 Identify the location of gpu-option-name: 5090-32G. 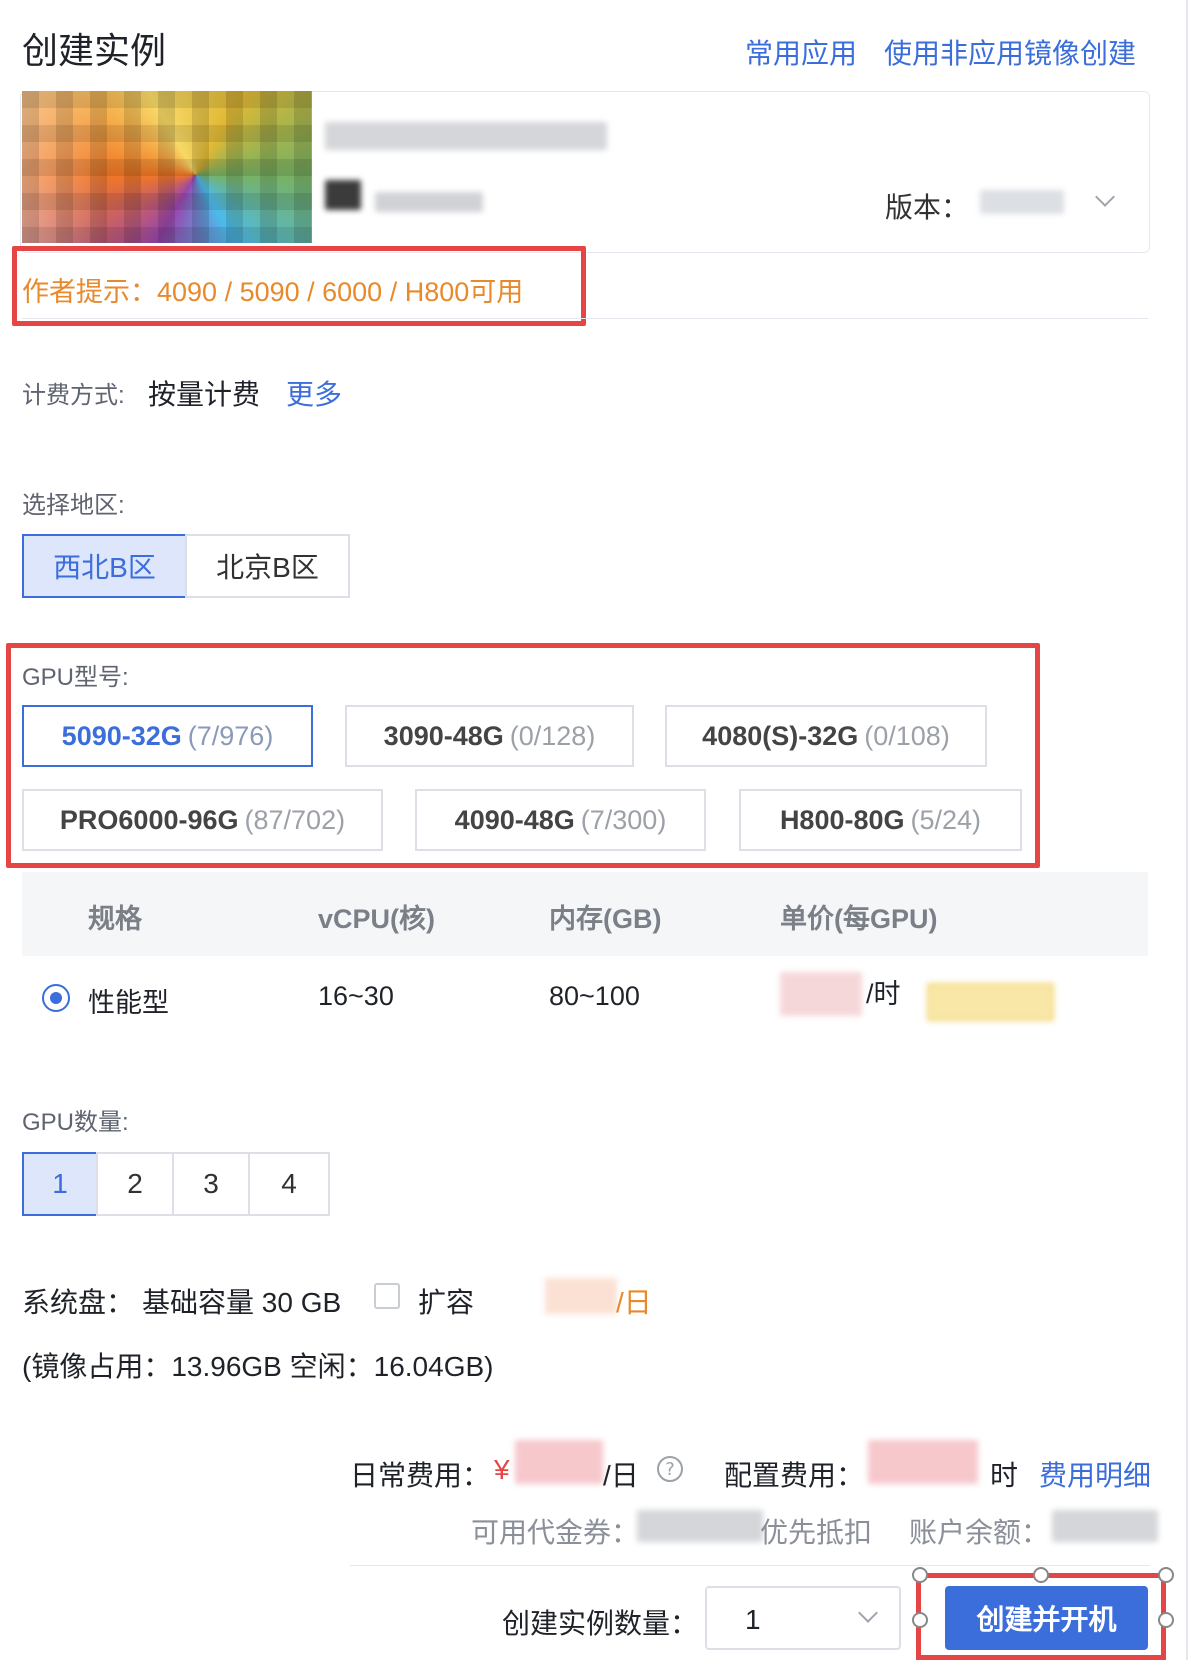
(121, 735).